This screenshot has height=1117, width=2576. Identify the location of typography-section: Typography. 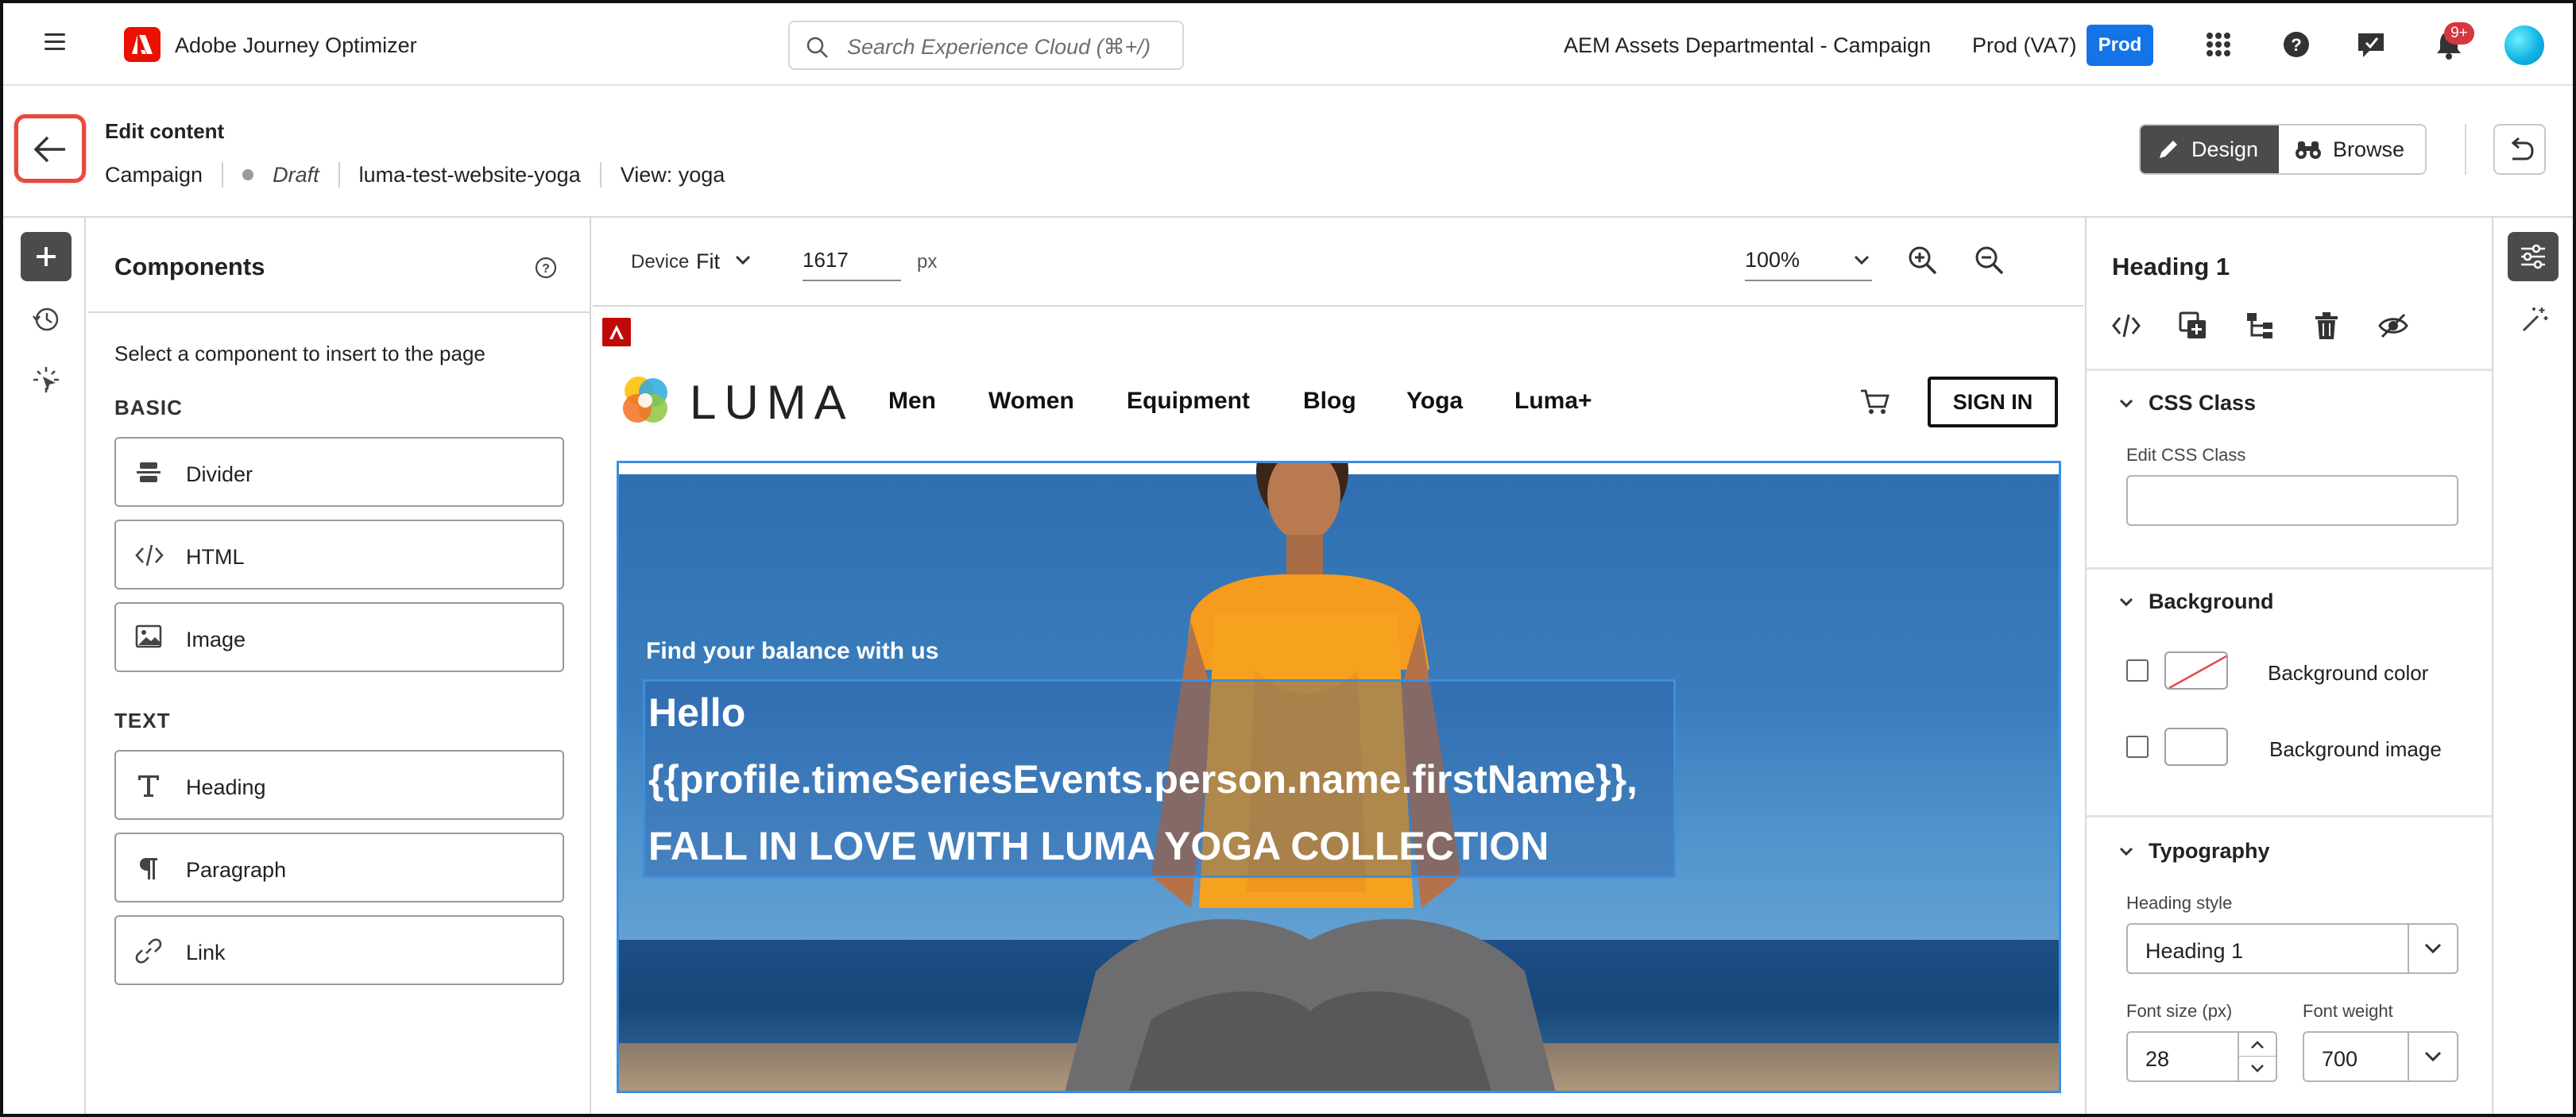
(2194, 851).